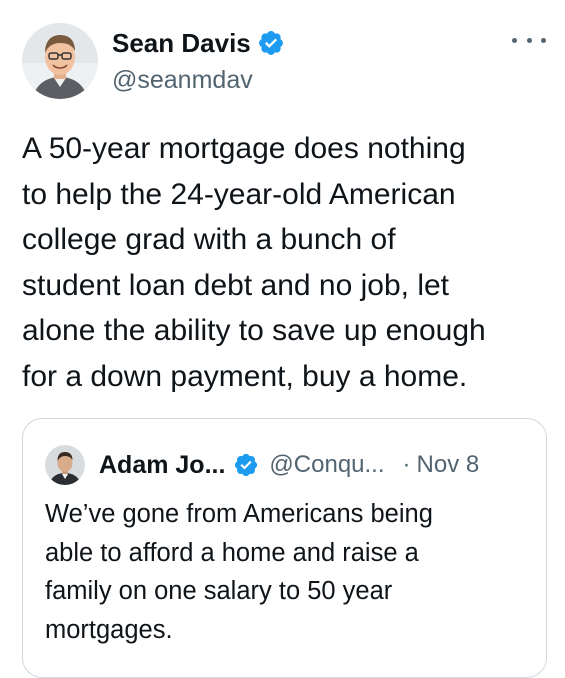 This screenshot has height=678, width=565. I want to click on quoted-text-line: able to afford a home and raise a, so click(232, 552).